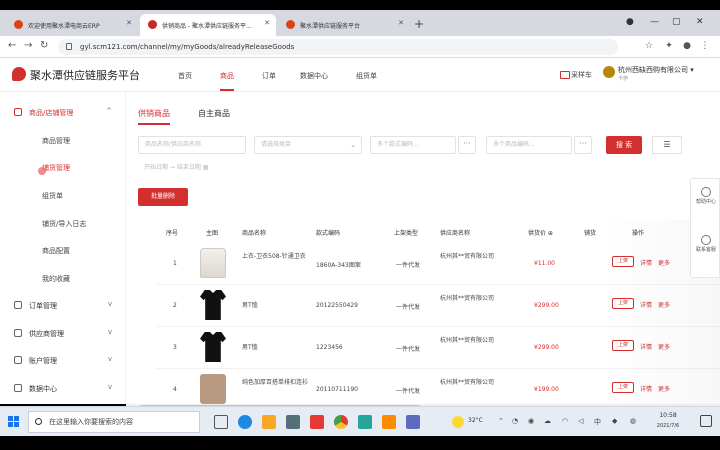 Image resolution: width=720 pixels, height=450 pixels. What do you see at coordinates (565, 421) in the screenshot?
I see `wifi-icon: ◠` at bounding box center [565, 421].